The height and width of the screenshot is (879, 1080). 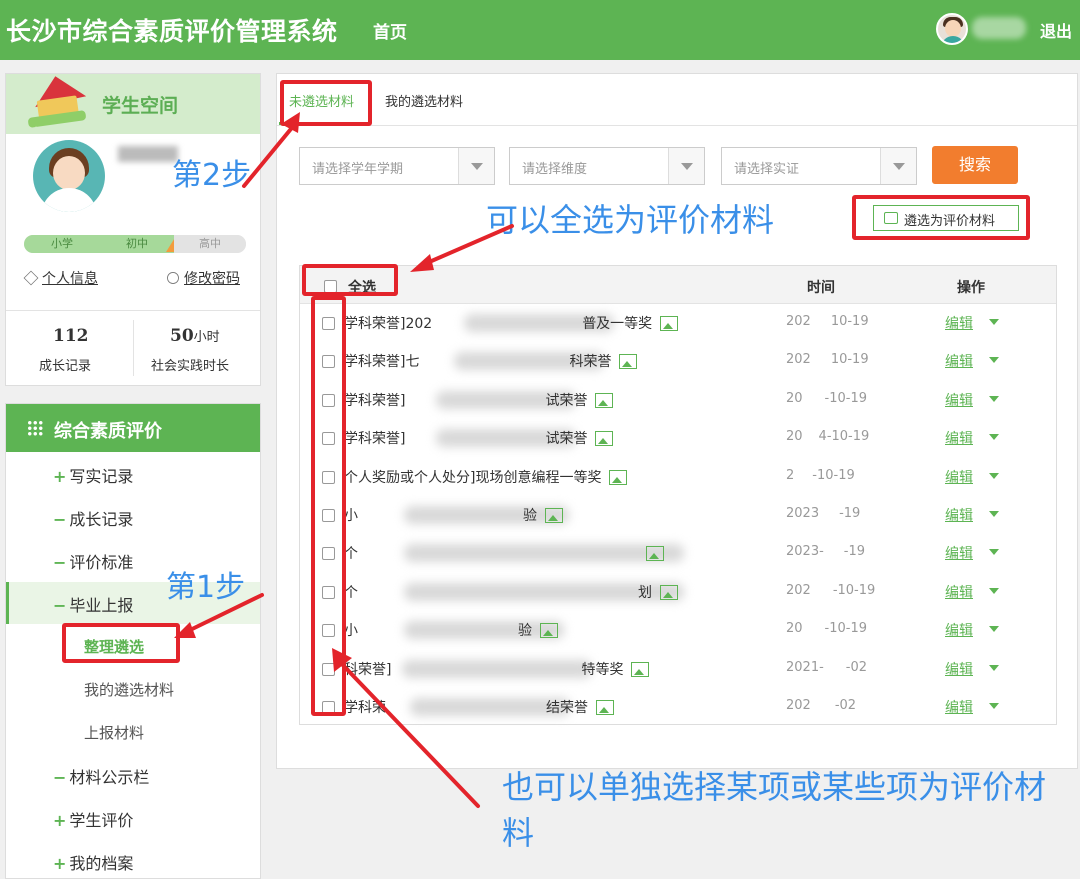 I want to click on step1-arrow, so click(x=224, y=613).